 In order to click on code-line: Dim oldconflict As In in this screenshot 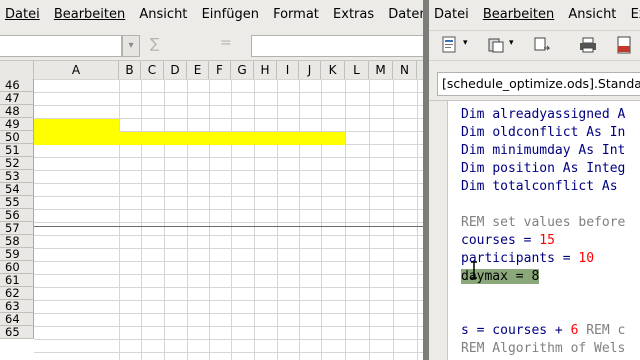, I will do `click(543, 133)`.